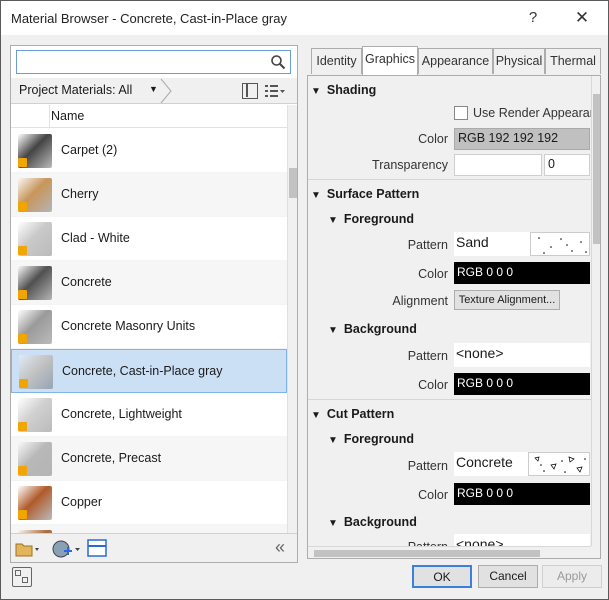  Describe the element at coordinates (292, 319) in the screenshot. I see `material-list-scrollbar` at that location.